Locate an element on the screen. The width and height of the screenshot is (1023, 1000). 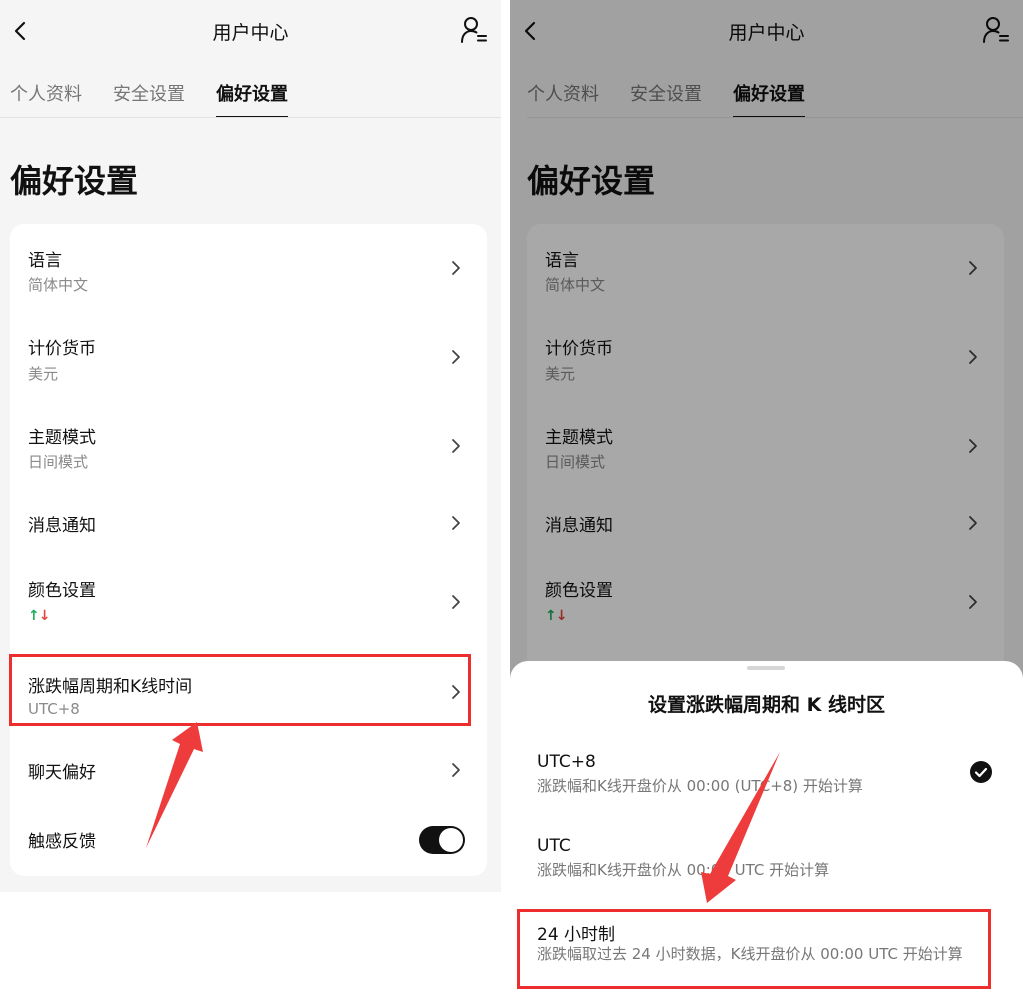
item-label: 主题模式 is located at coordinates (62, 438).